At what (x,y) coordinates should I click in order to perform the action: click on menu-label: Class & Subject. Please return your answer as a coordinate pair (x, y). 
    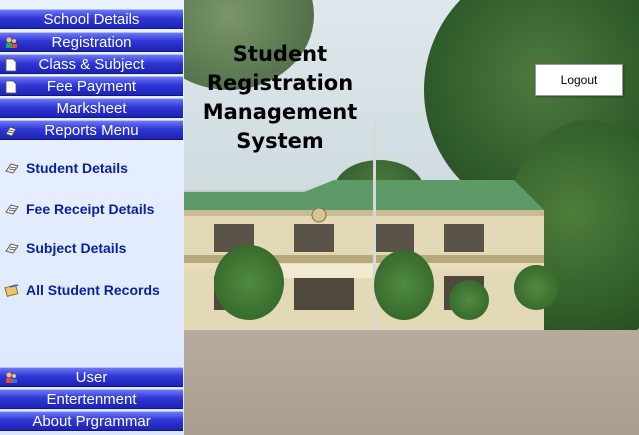
    Looking at the image, I should click on (91, 64).